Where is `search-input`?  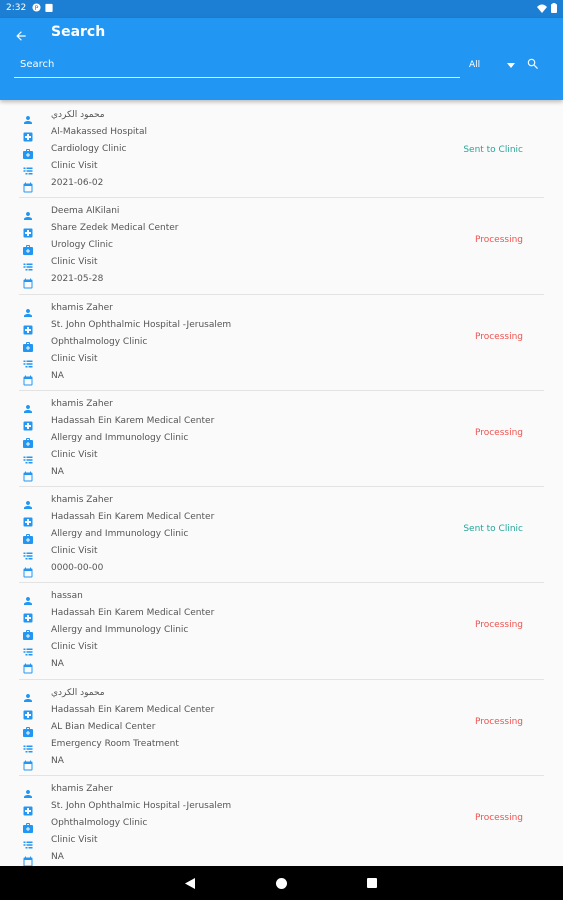 search-input is located at coordinates (237, 65).